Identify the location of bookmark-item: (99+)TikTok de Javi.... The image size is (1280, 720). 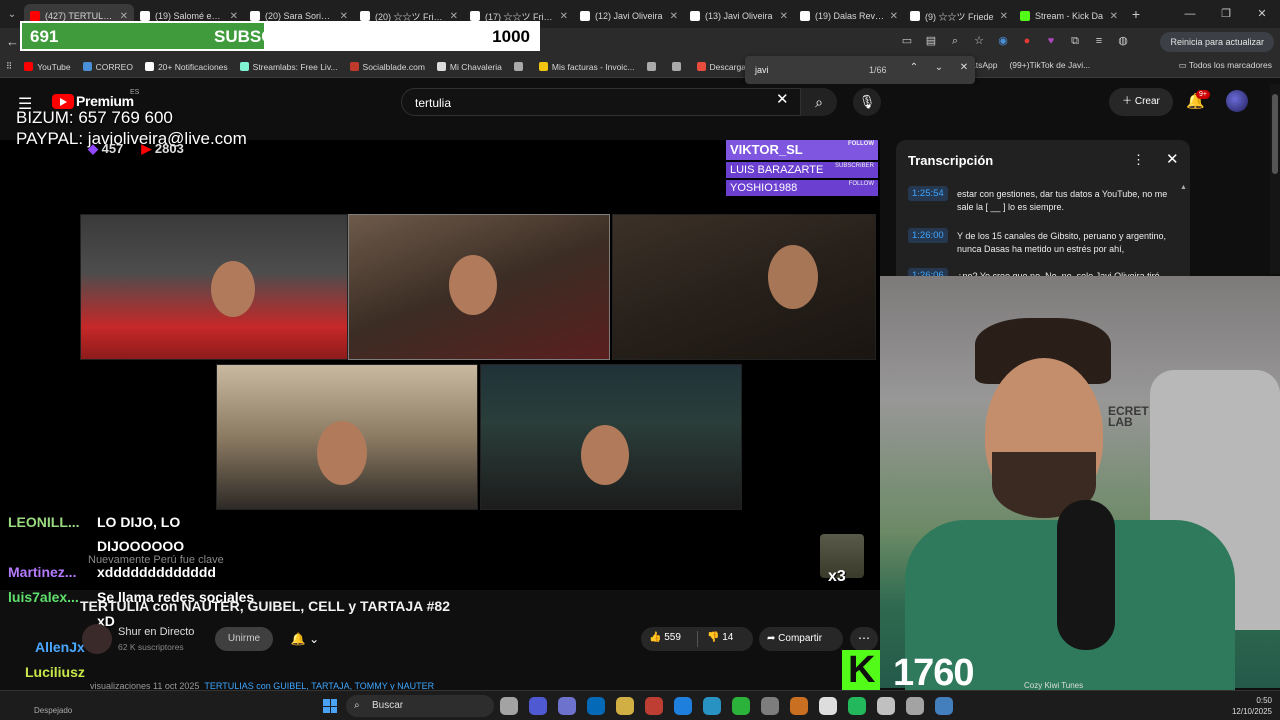
(1049, 65).